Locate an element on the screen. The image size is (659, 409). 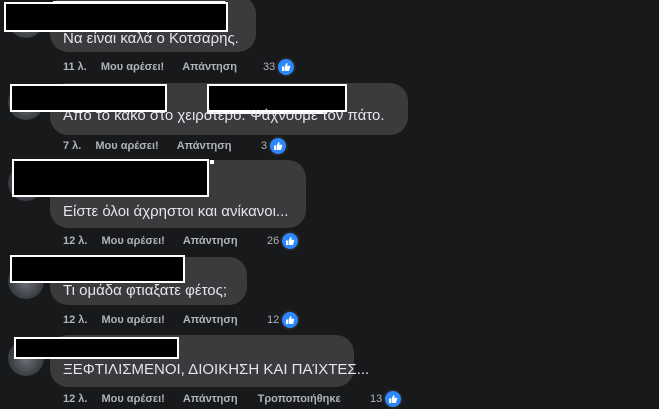
comment-timestamp: 7 λ. is located at coordinates (72, 146).